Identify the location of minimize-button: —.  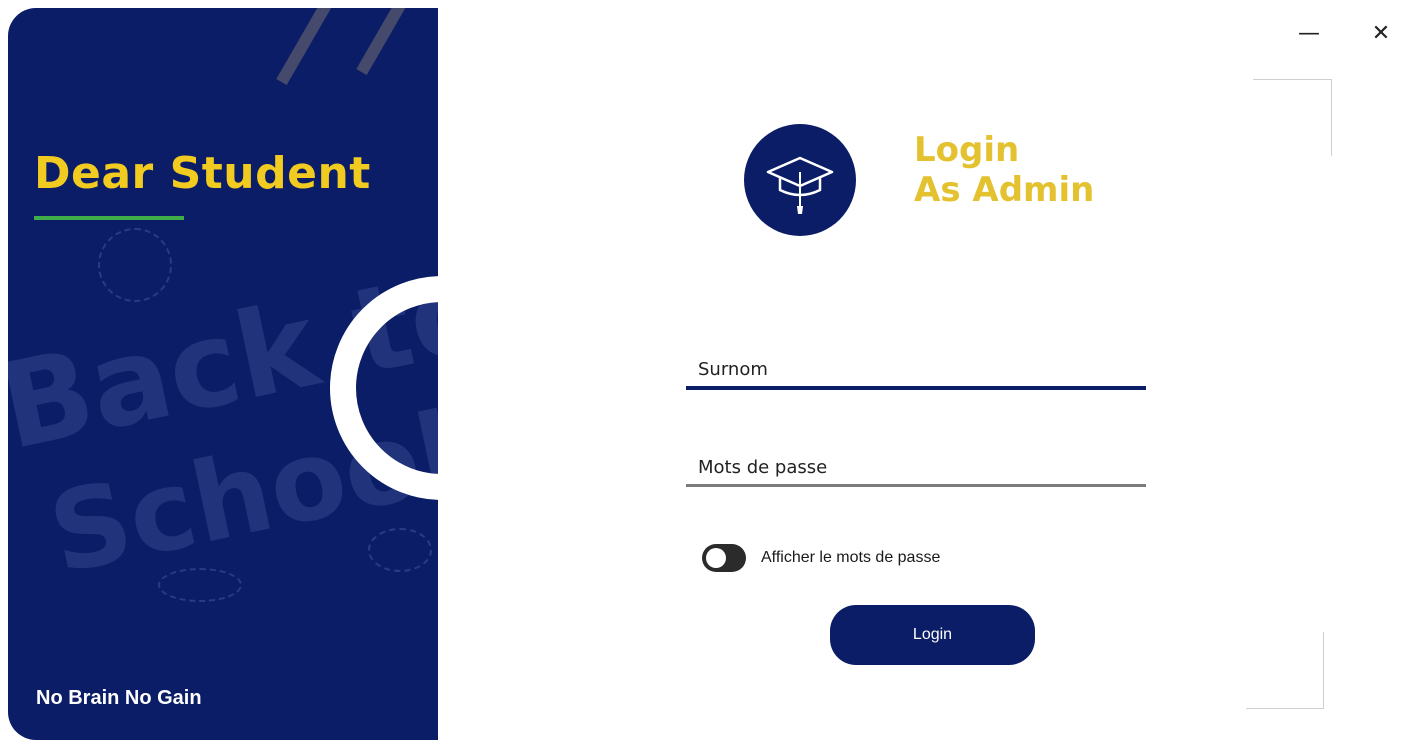
(1309, 34).